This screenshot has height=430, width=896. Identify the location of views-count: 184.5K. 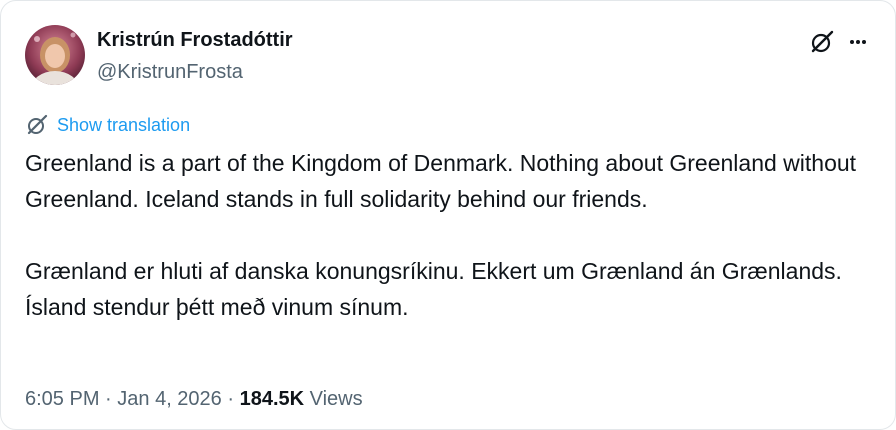
(272, 399).